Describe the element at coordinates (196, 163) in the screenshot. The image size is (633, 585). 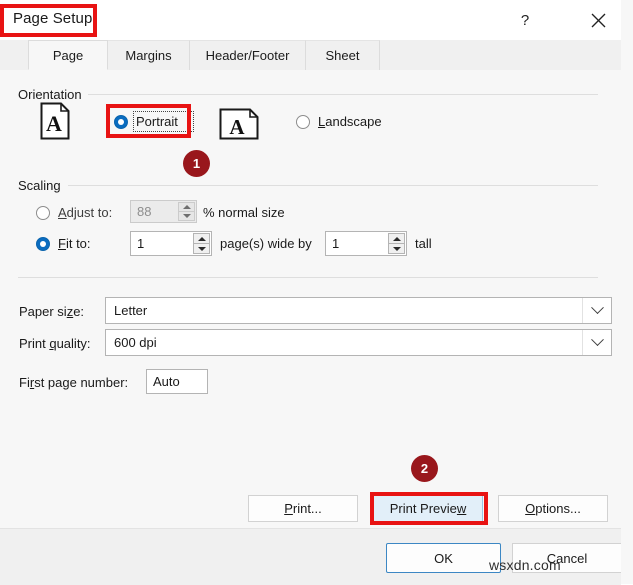
I see `annotation-badge-1: 1` at that location.